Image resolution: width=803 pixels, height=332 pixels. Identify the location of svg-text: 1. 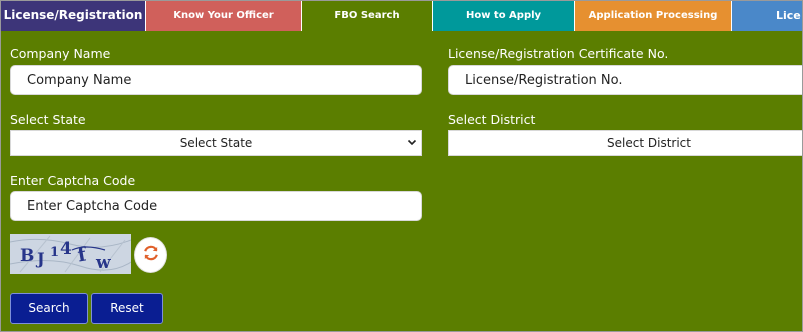
(54, 252).